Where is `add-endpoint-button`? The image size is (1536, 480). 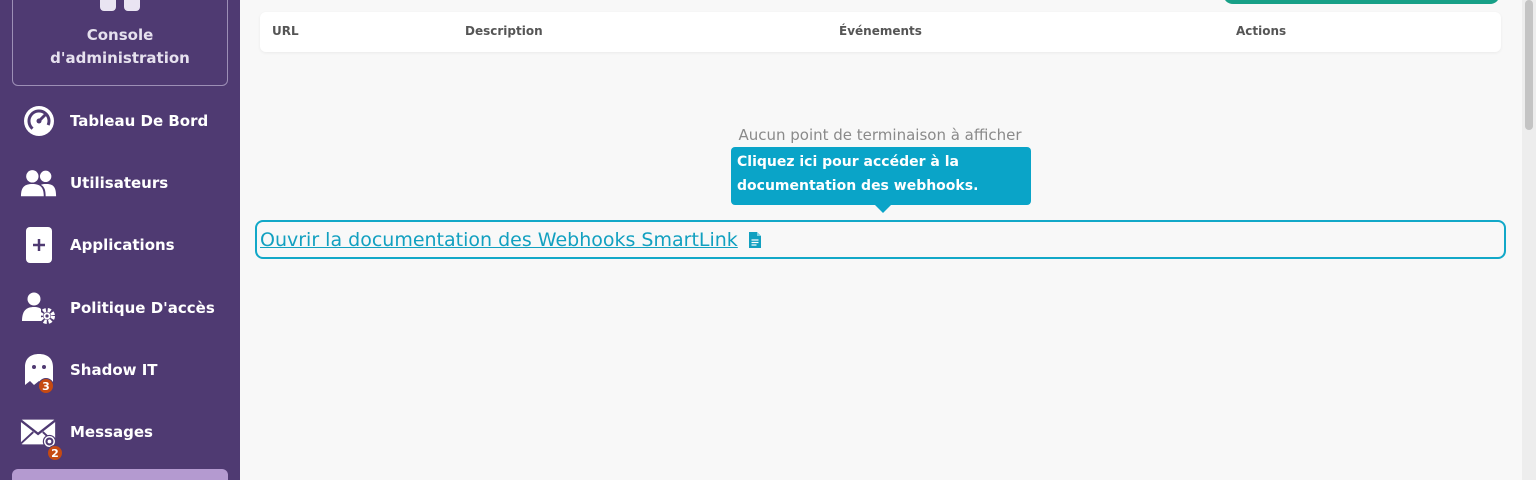
add-endpoint-button is located at coordinates (1361, 2).